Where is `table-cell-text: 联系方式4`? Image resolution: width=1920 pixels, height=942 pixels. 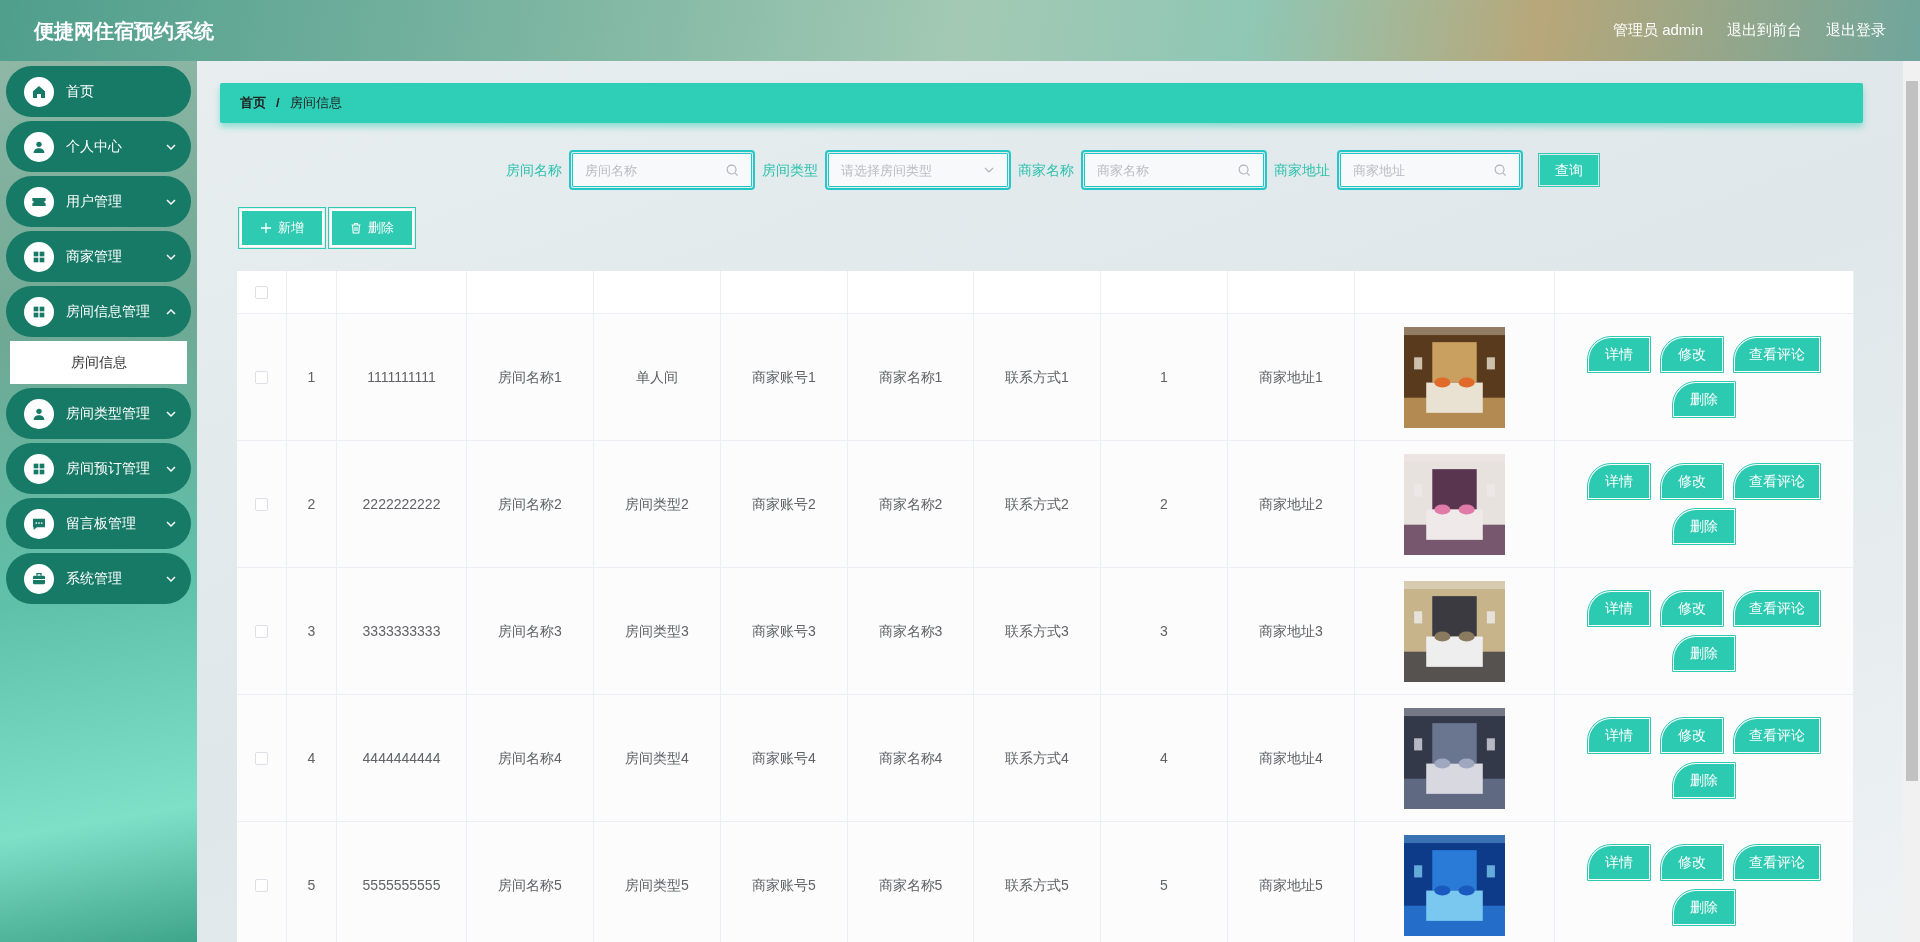
table-cell-text: 联系方式4 is located at coordinates (1037, 758).